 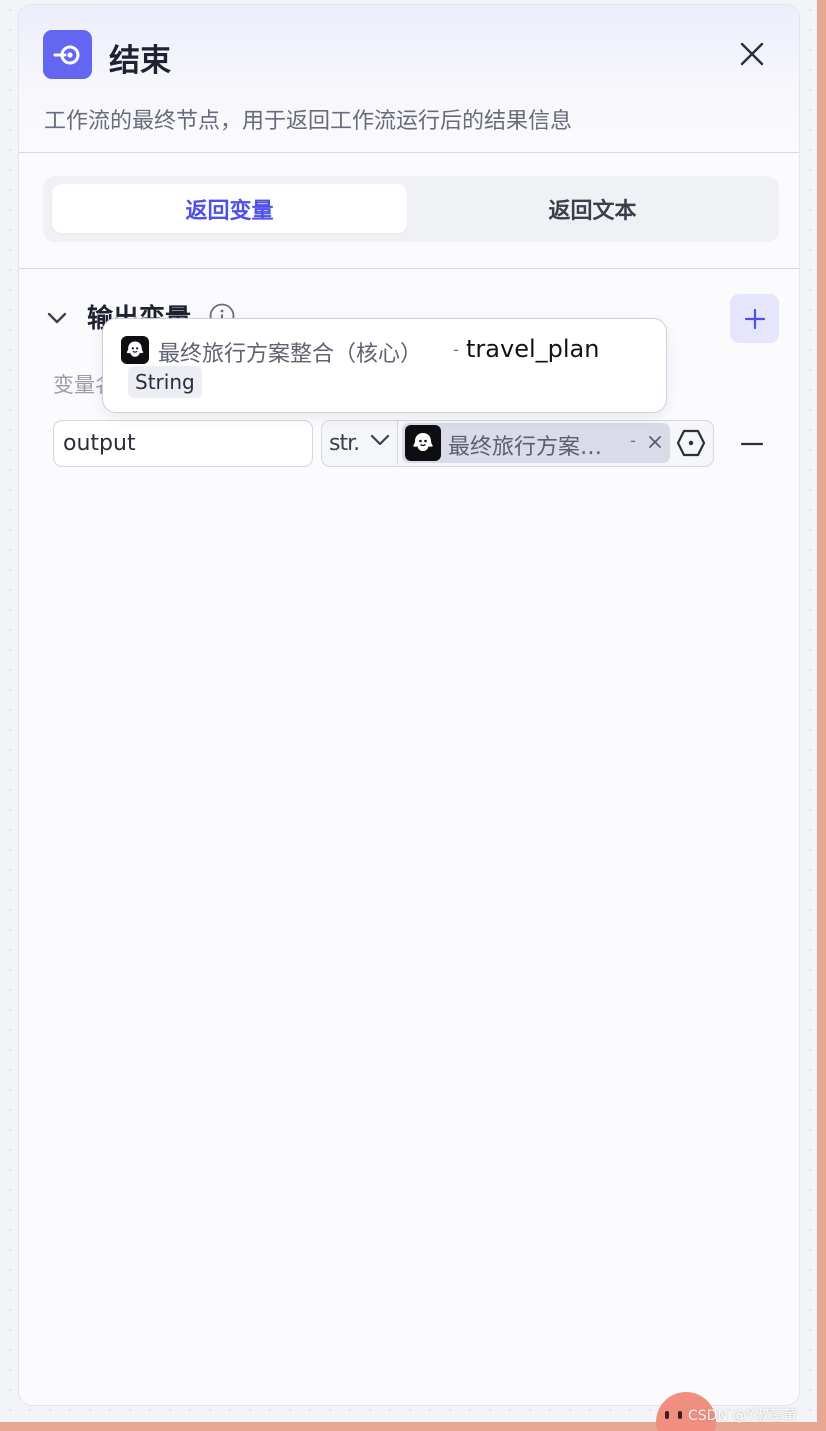 What do you see at coordinates (183, 443) in the screenshot?
I see `variable-name-input` at bounding box center [183, 443].